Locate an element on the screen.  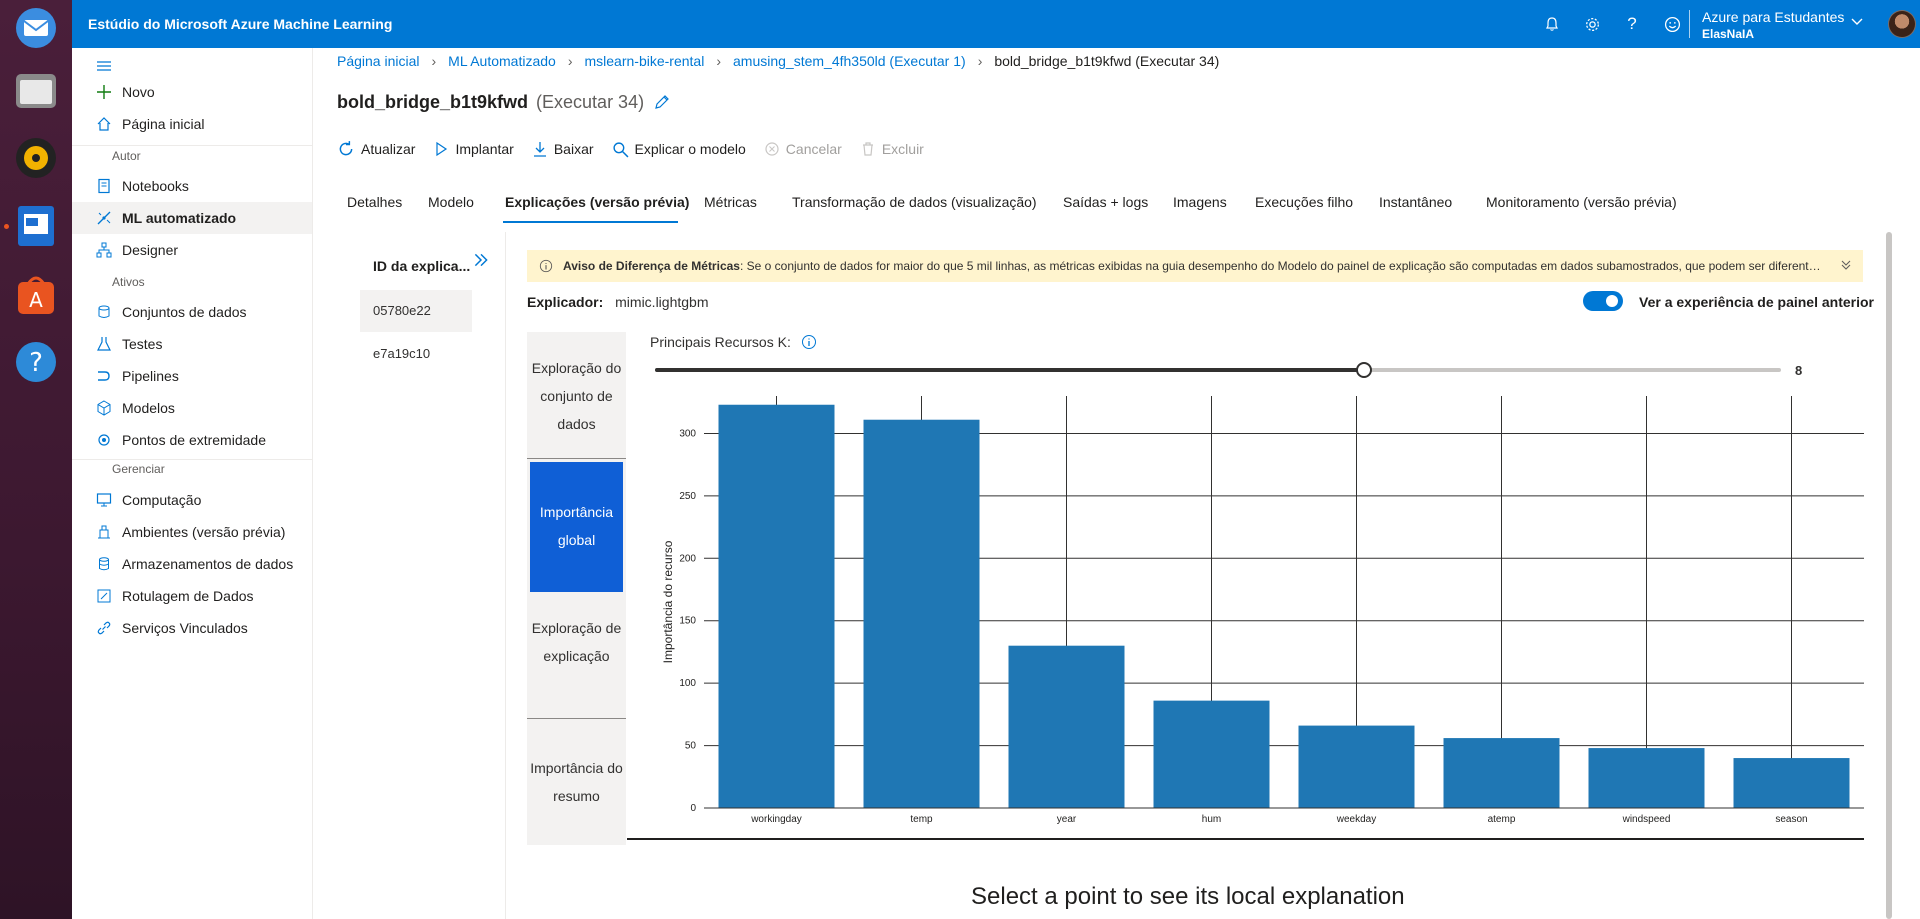
scrollbar-thumb is located at coordinates (1889, 575).